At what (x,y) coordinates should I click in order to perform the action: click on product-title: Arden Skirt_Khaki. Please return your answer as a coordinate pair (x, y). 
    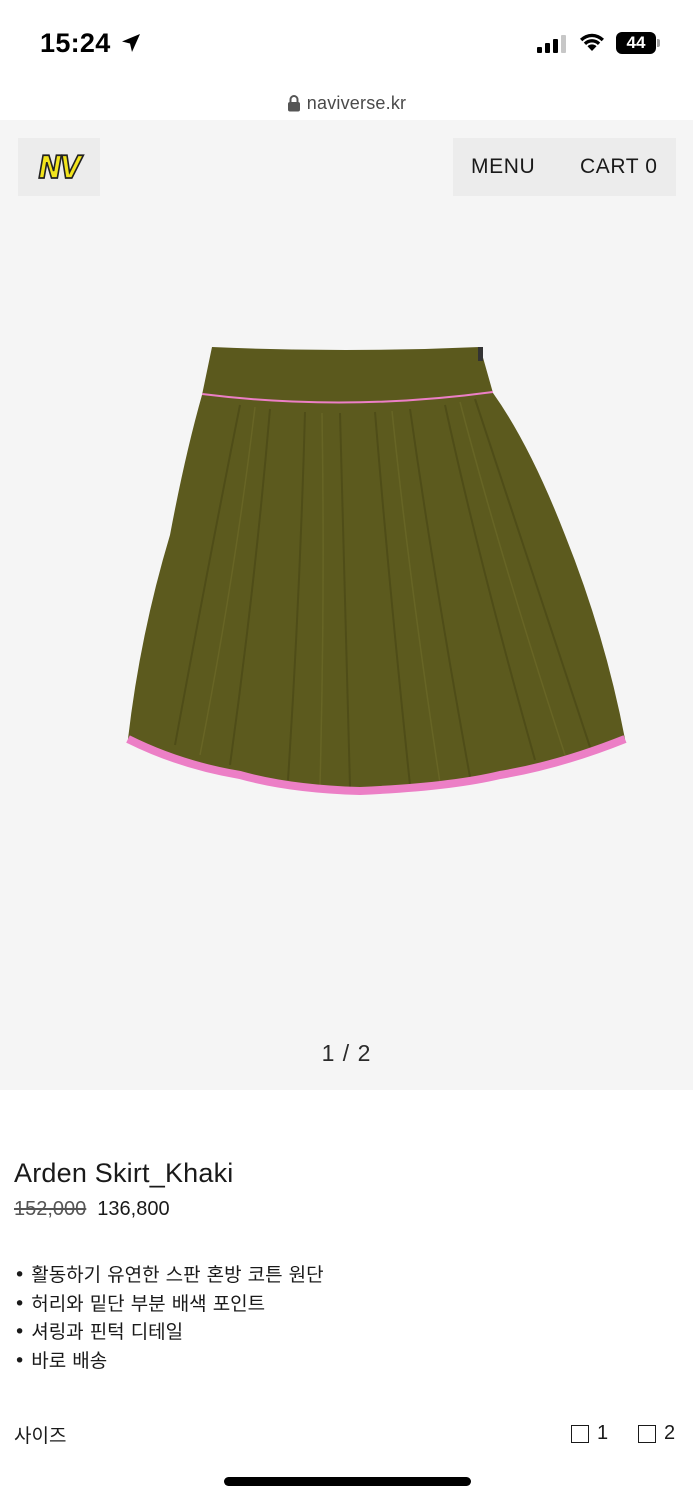
    Looking at the image, I should click on (124, 1173).